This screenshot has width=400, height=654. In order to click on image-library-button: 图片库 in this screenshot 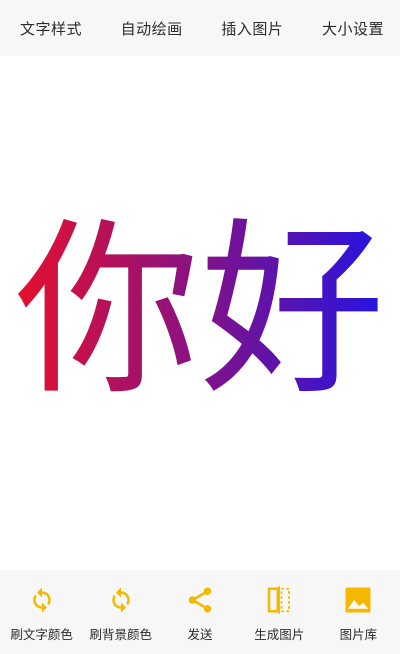, I will do `click(358, 612)`.